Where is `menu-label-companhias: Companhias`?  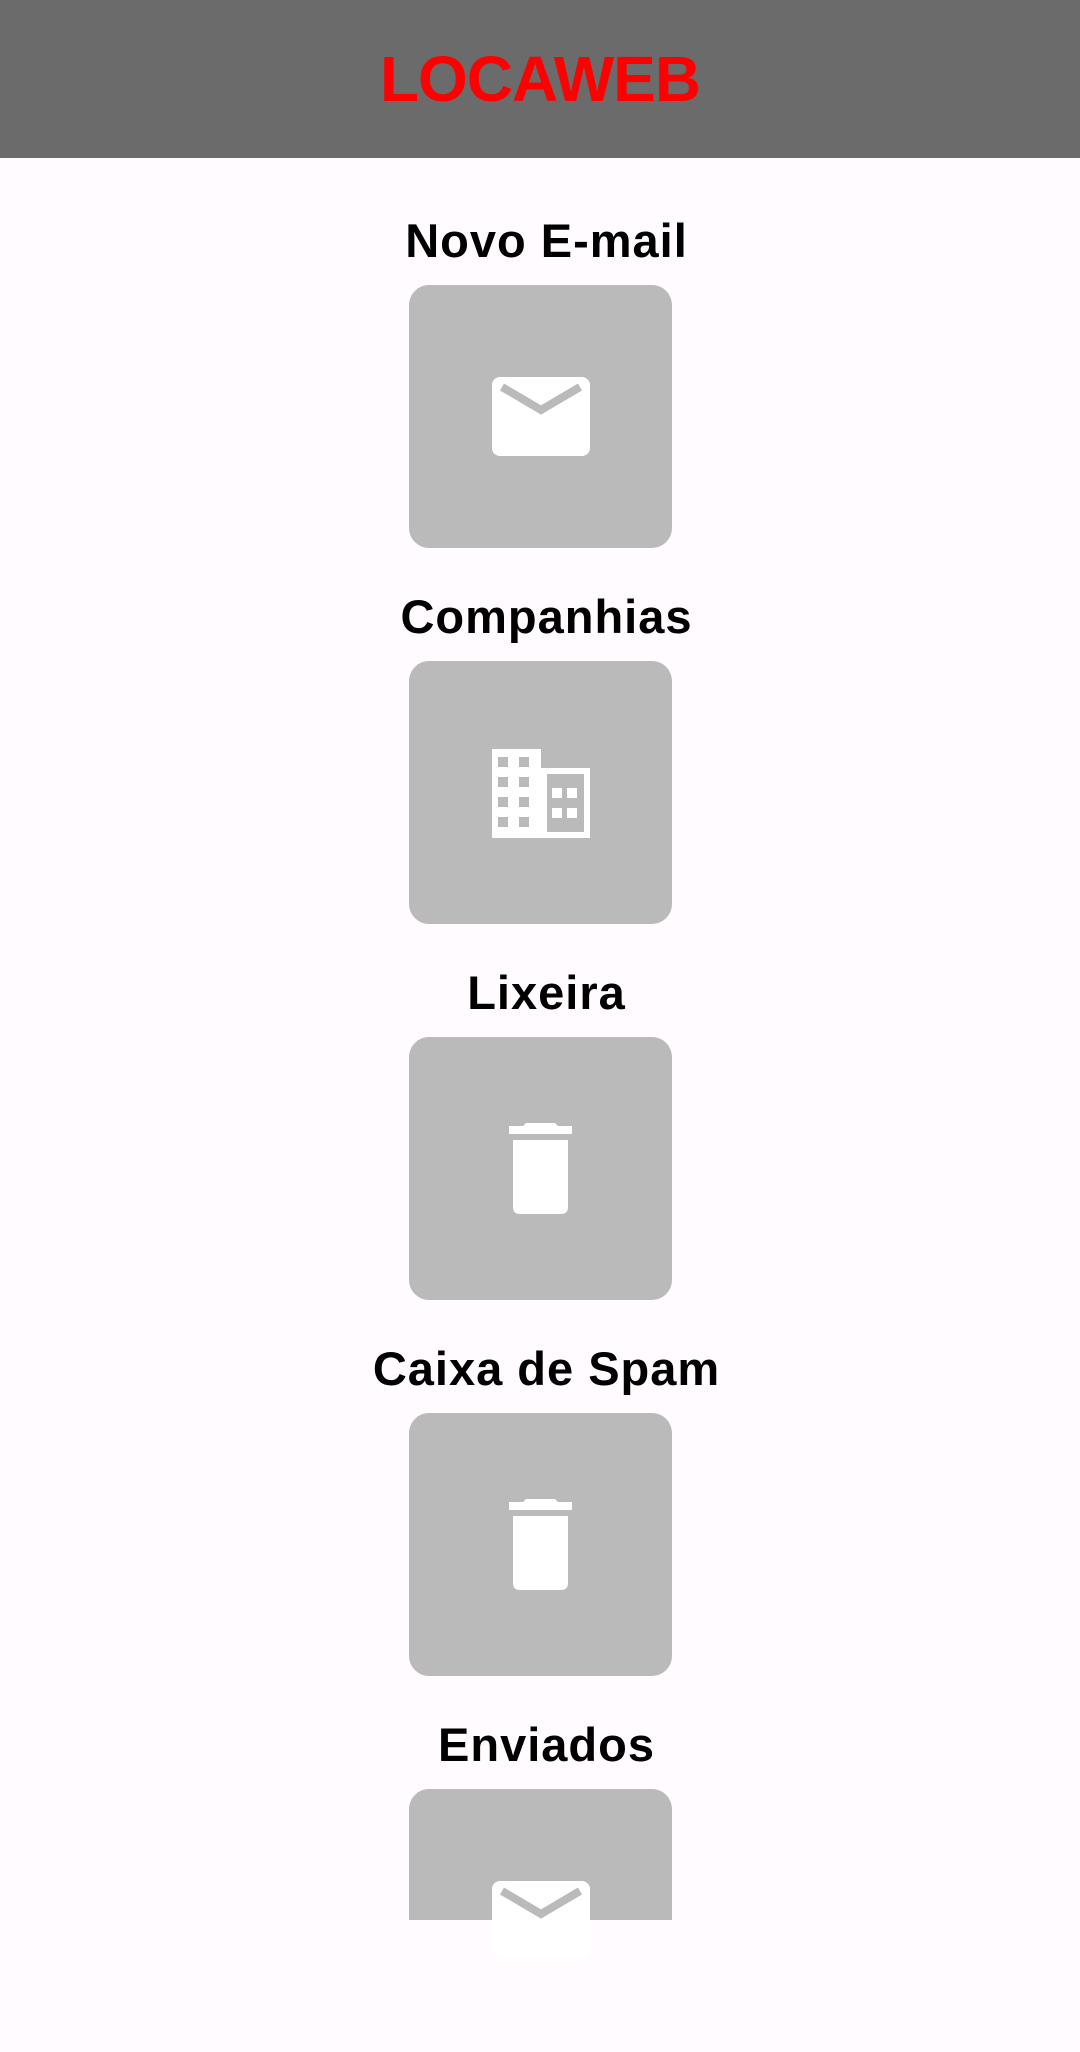 menu-label-companhias: Companhias is located at coordinates (546, 616).